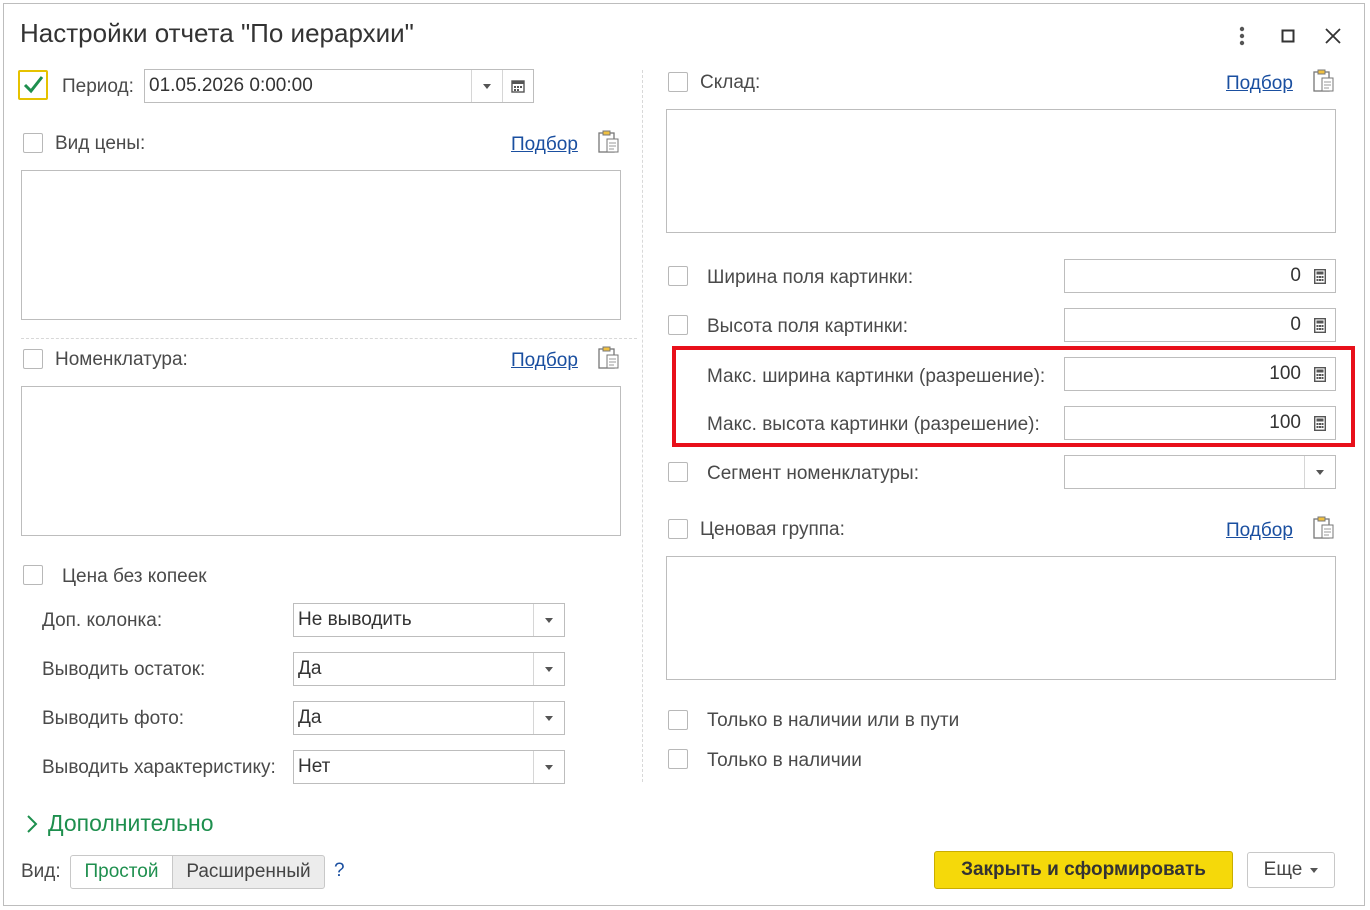  I want to click on nomenclature-checkbox, so click(33, 359).